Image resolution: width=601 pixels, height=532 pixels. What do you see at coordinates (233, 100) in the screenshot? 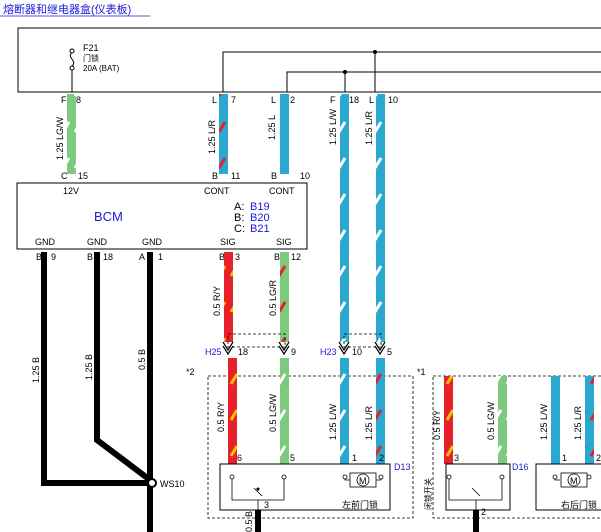
I see `svg-text: 7` at bounding box center [233, 100].